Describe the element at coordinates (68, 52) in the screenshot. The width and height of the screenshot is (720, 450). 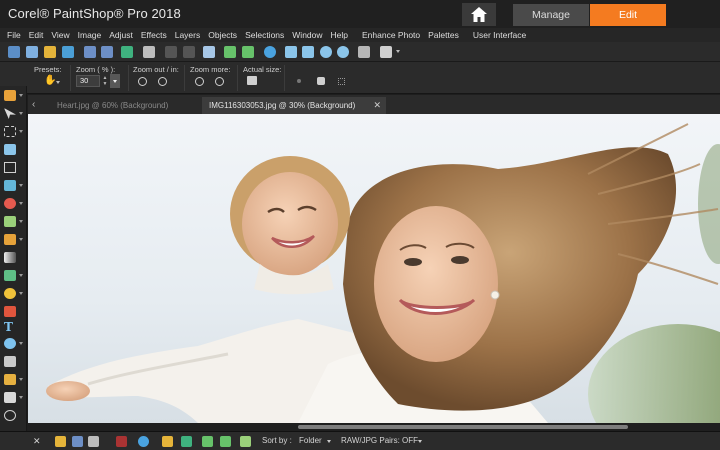
I see `scan-icon` at that location.